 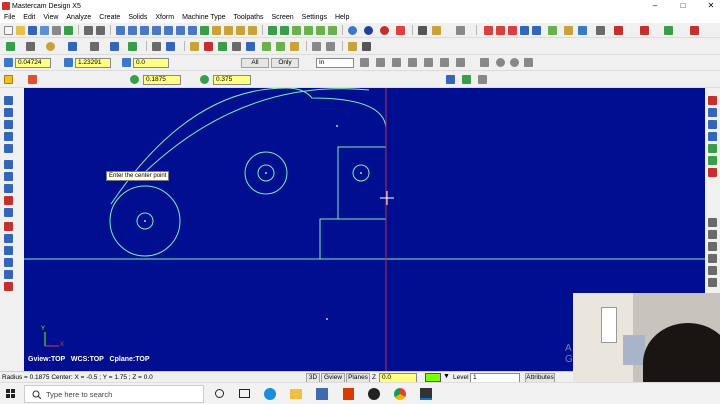 What do you see at coordinates (8, 286) in the screenshot?
I see `solid-tool-16-icon` at bounding box center [8, 286].